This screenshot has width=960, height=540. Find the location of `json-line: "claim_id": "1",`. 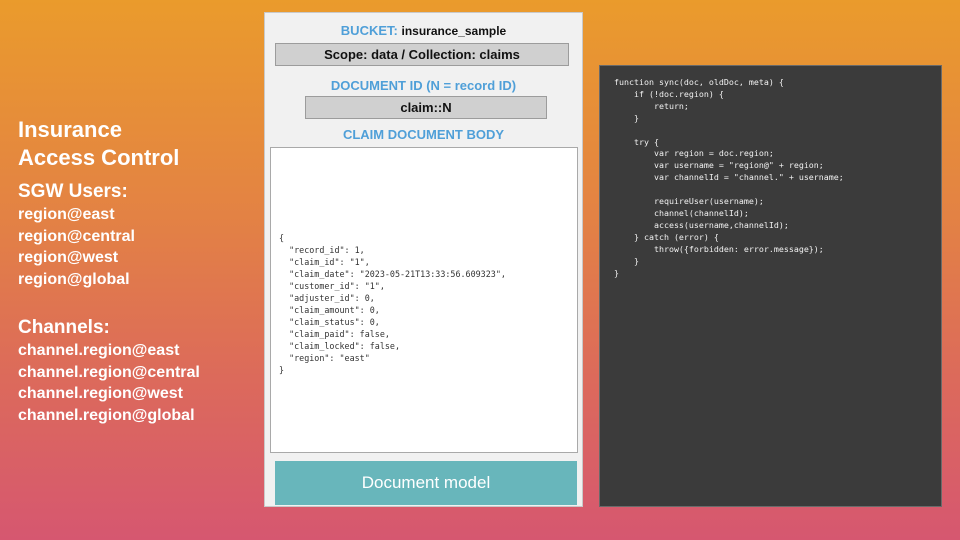

json-line: "claim_id": "1", is located at coordinates (324, 262).